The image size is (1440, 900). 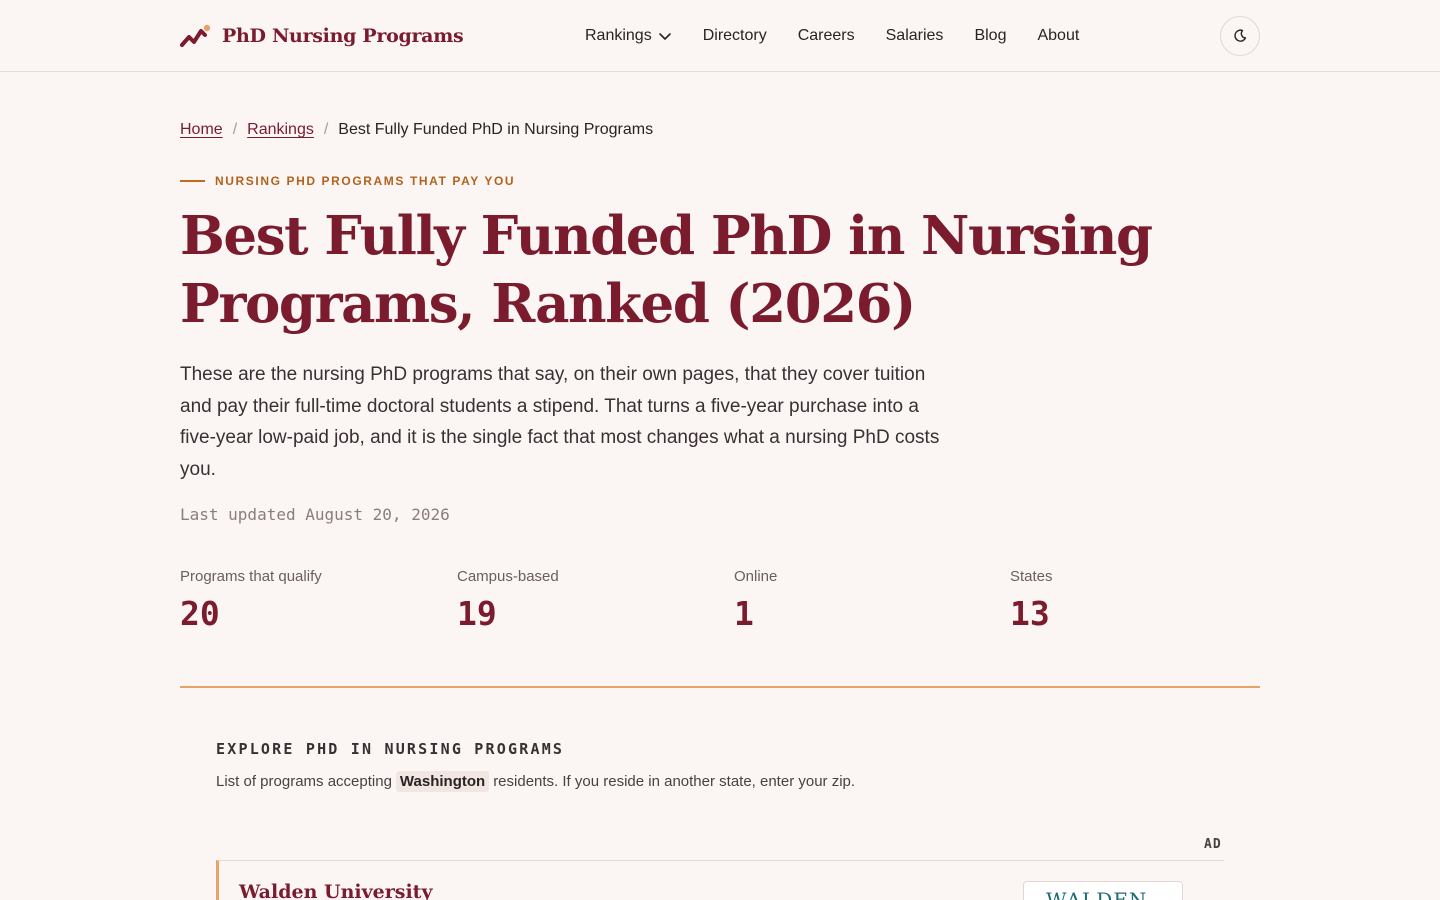 I want to click on state-selector: Washington, so click(x=442, y=781).